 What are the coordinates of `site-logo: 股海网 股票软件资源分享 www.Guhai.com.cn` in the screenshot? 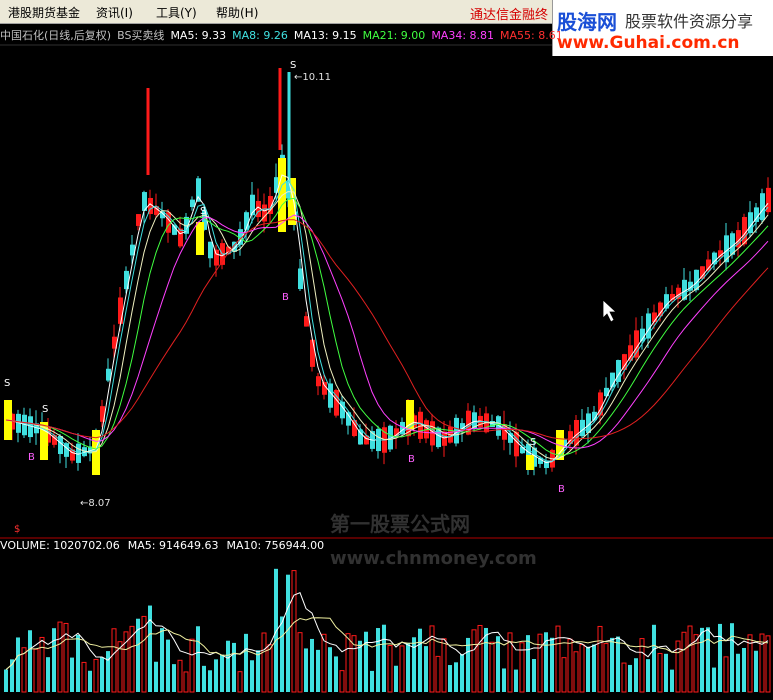 It's located at (662, 28).